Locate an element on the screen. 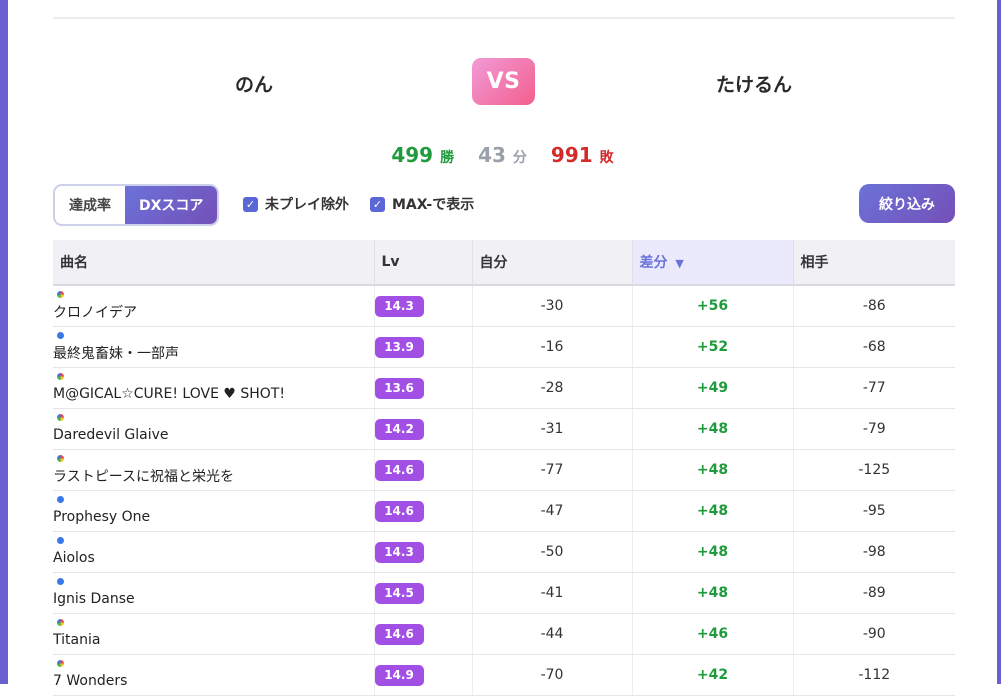 The width and height of the screenshot is (1001, 696). table-row: クロノイデア 14.3 -30 +56 -86 is located at coordinates (504, 306).